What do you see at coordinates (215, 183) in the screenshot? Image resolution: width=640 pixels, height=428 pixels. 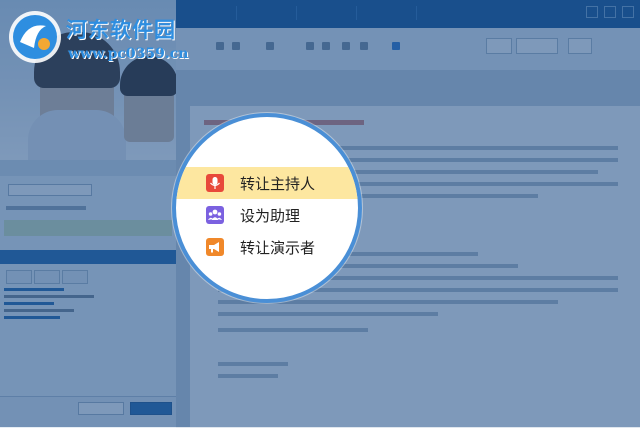 I see `microphone-icon` at bounding box center [215, 183].